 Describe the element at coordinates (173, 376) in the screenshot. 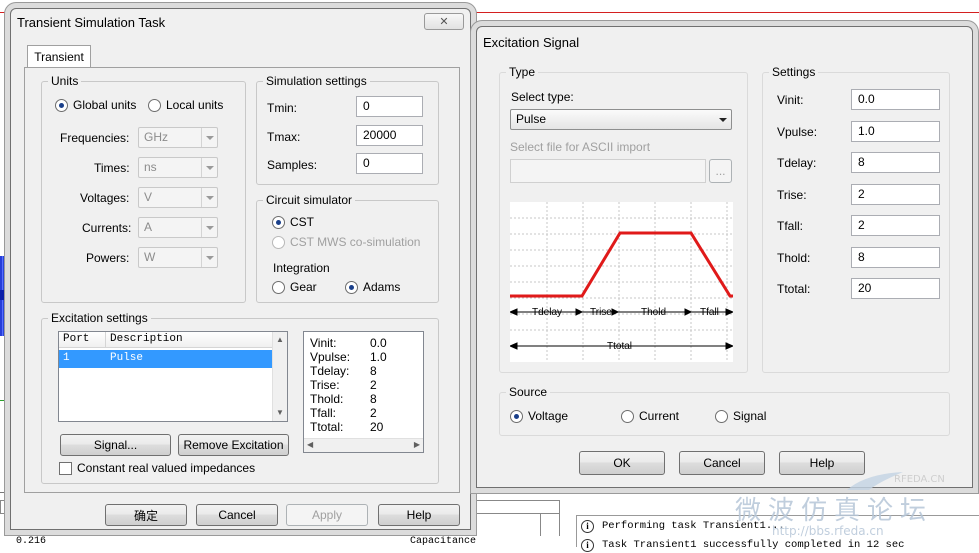

I see `excitation-list: Port Description 1 Pulse ▲ ▼` at that location.